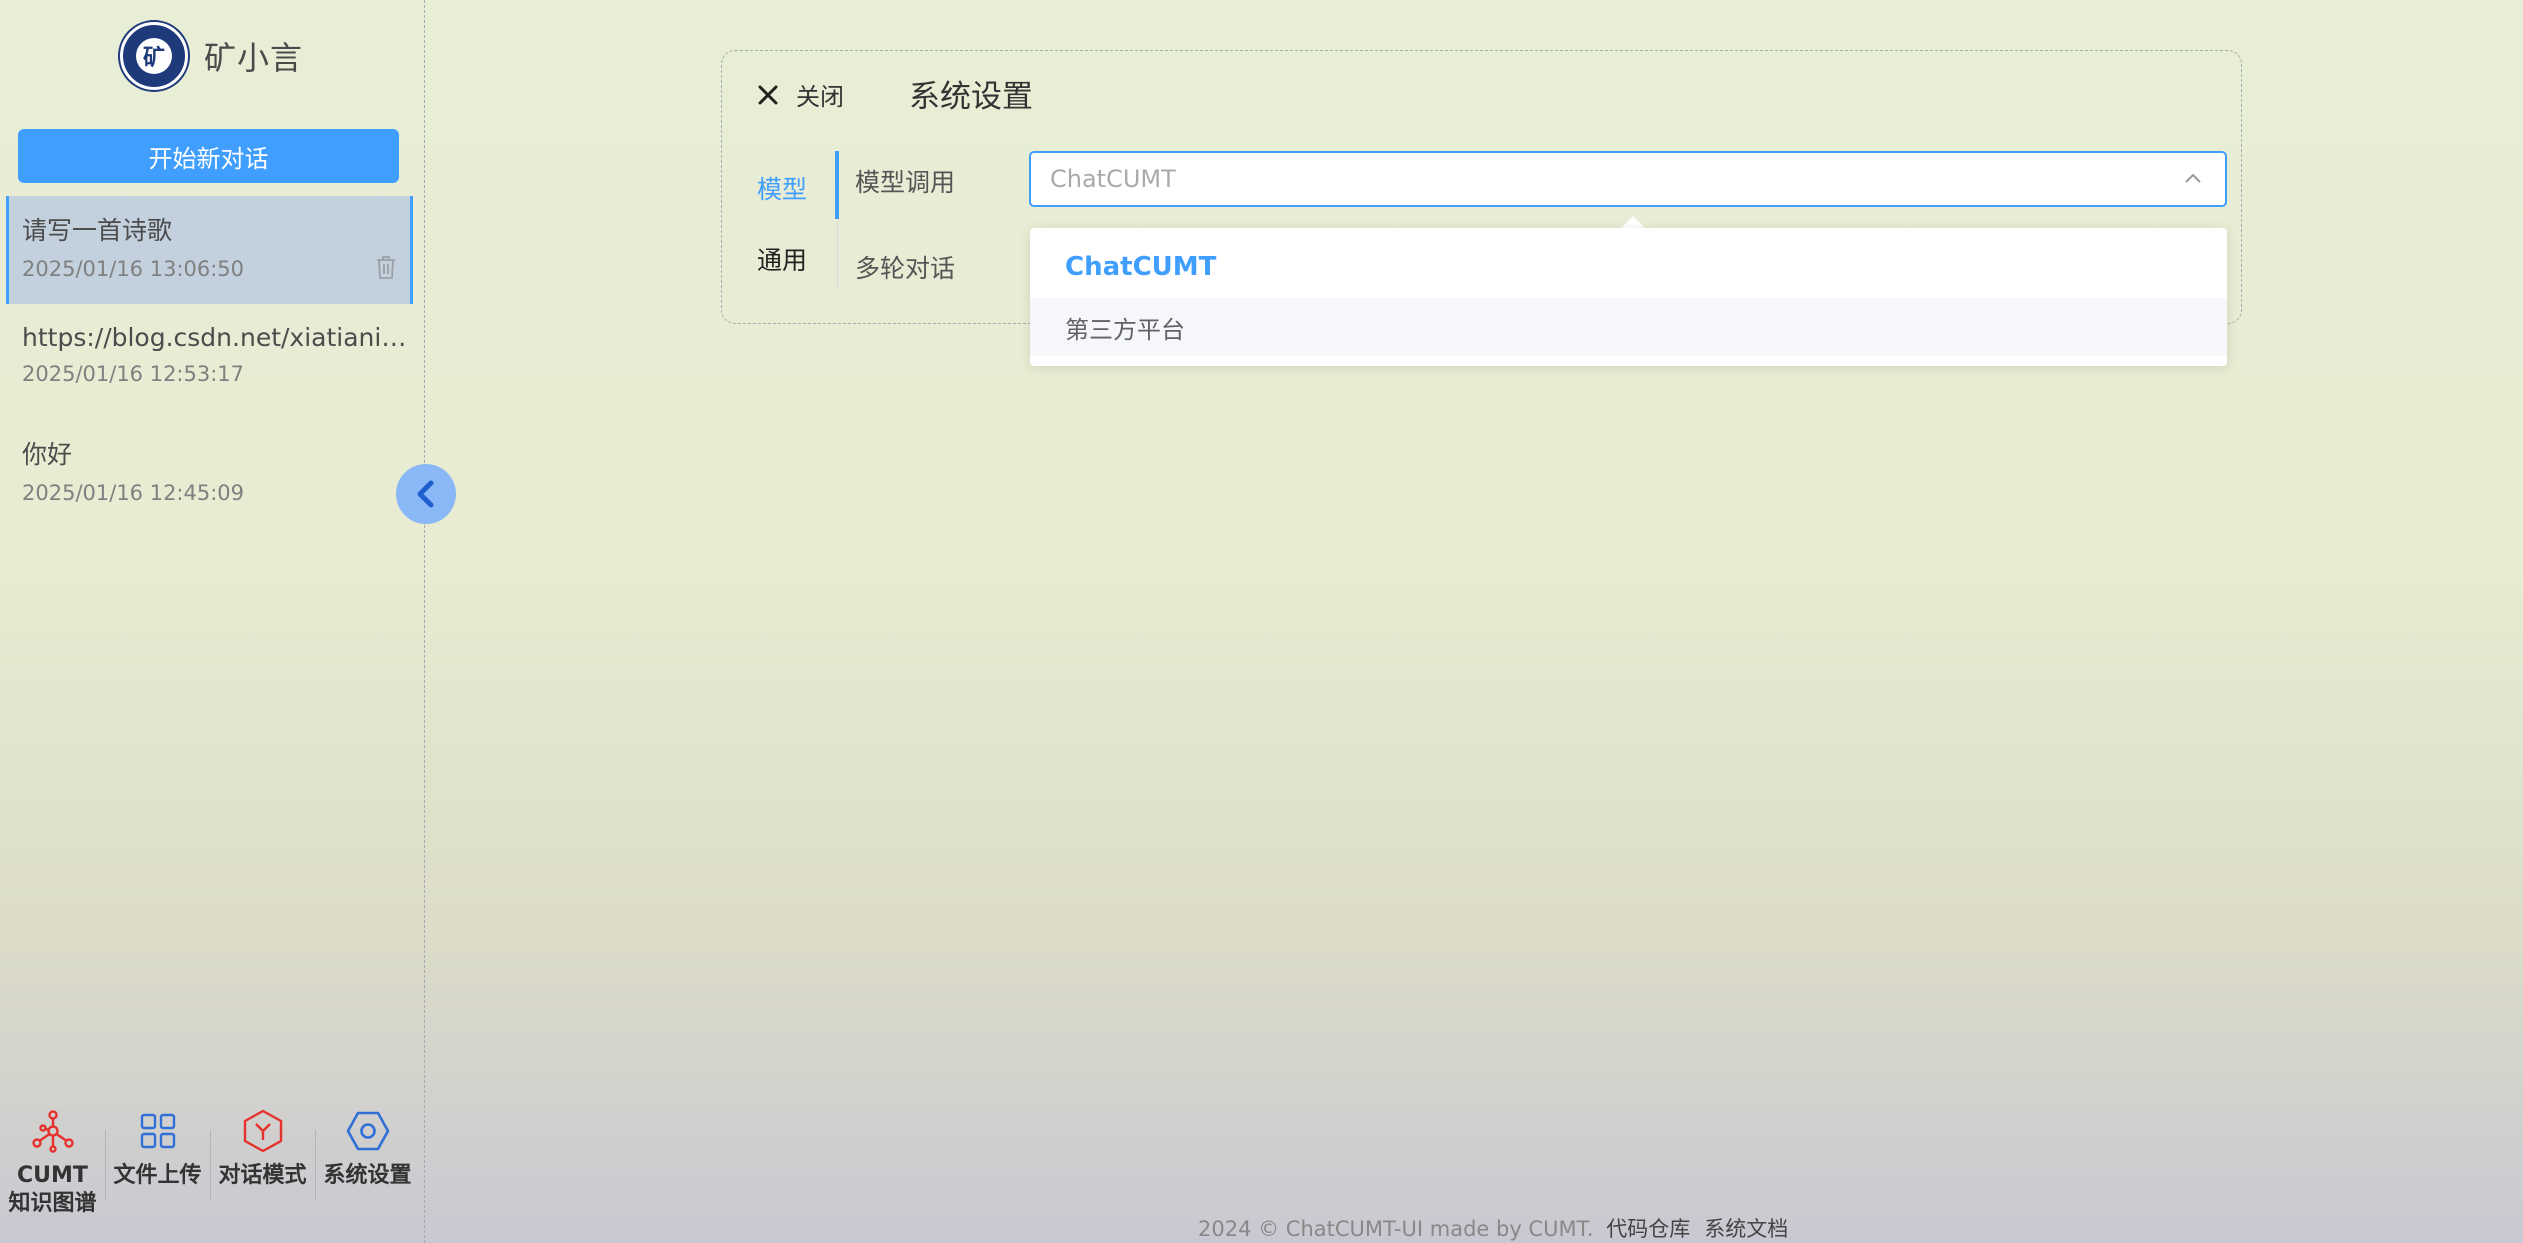 The height and width of the screenshot is (1243, 2523). I want to click on trash-icon, so click(386, 267).